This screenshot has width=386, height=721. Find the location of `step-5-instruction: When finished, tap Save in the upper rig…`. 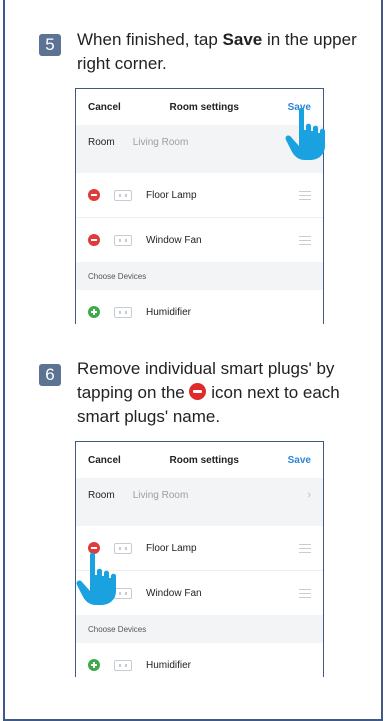

step-5-instruction: When finished, tap Save in the upper rig… is located at coordinates (217, 52).